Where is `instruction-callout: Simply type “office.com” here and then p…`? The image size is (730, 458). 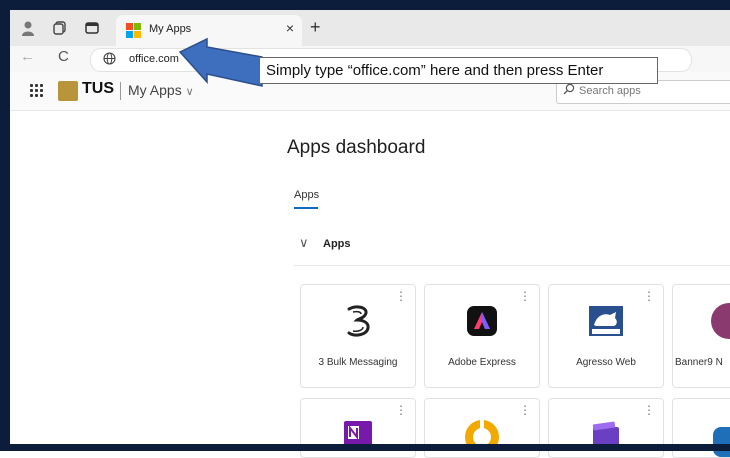
instruction-callout: Simply type “office.com” here and then p… is located at coordinates (458, 70).